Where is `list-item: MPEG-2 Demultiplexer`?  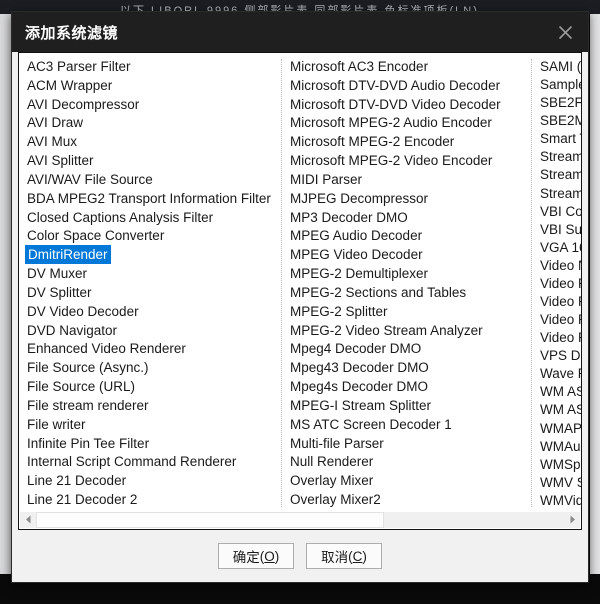
list-item: MPEG-2 Demultiplexer is located at coordinates (409, 273).